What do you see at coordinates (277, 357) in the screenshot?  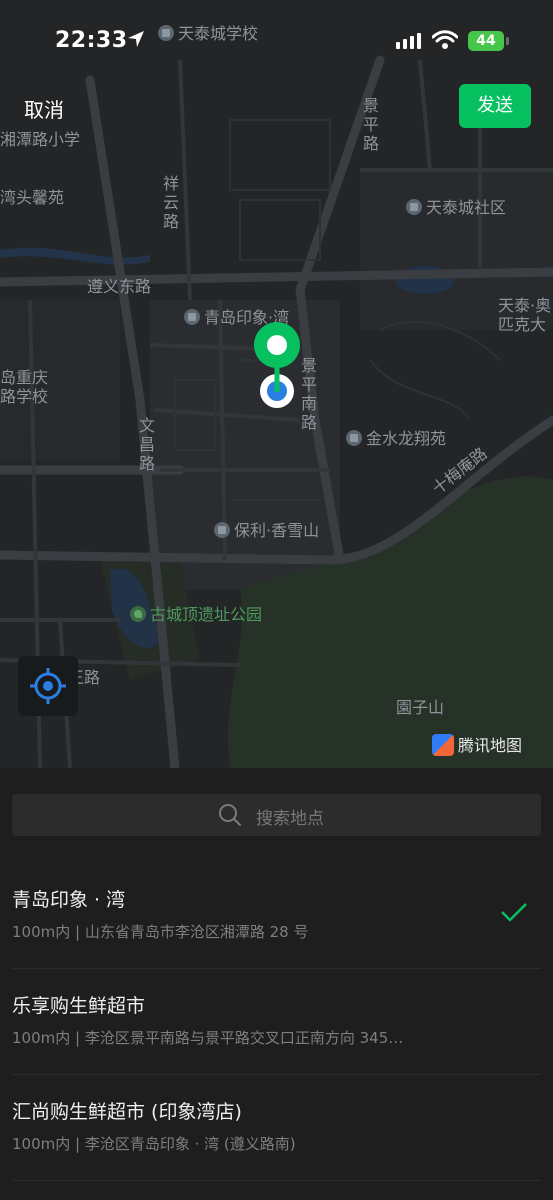 I see `selected-location-pin-icon` at bounding box center [277, 357].